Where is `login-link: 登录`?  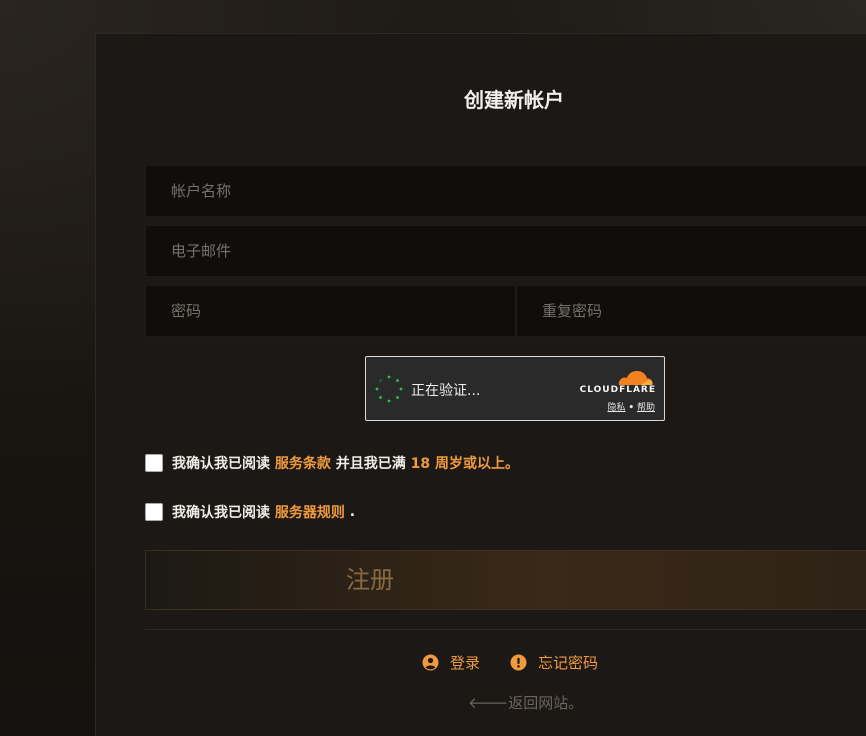 login-link: 登录 is located at coordinates (451, 662).